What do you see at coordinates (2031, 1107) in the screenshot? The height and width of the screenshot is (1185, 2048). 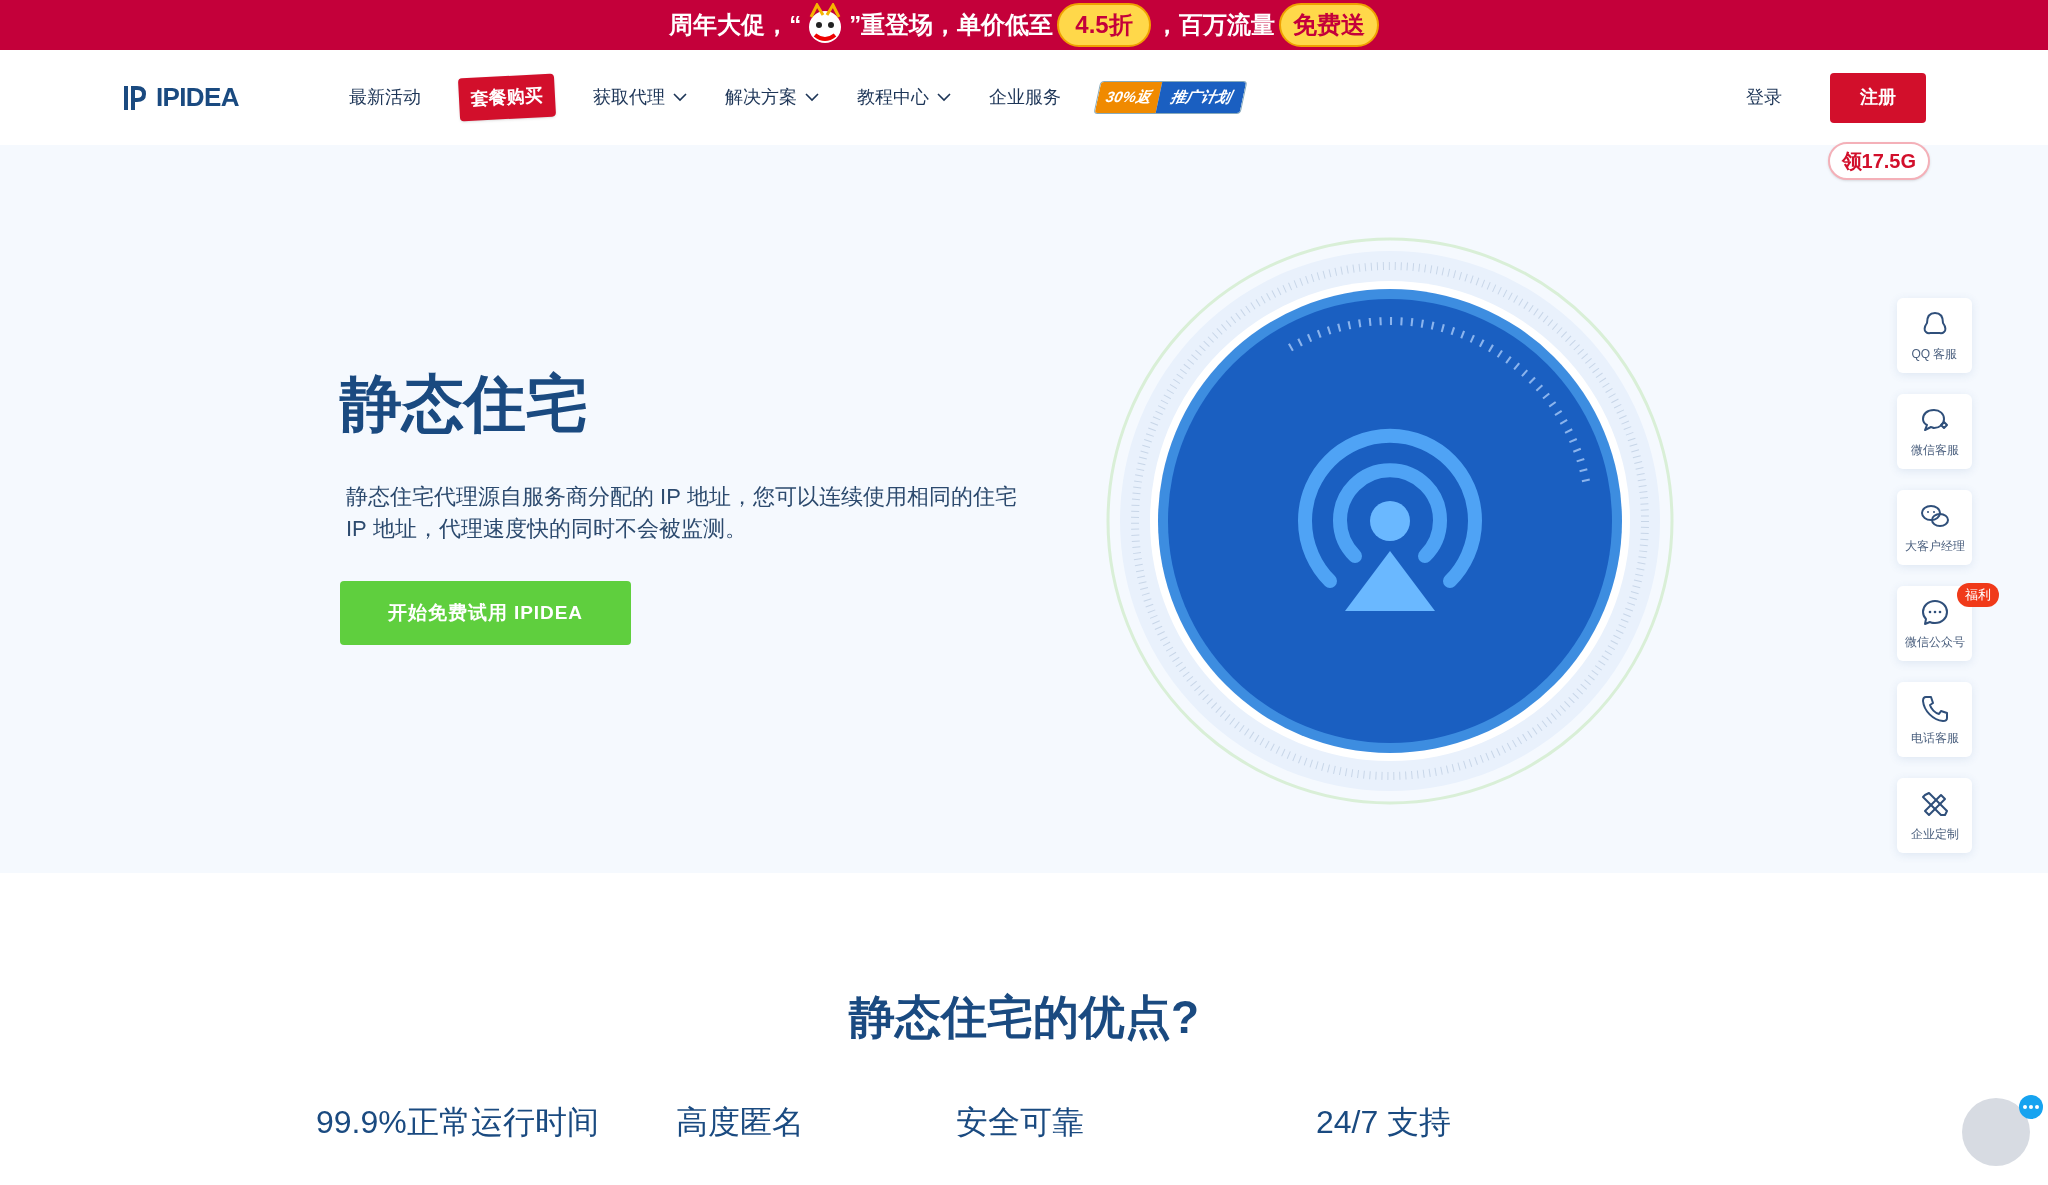 I see `chat-bubble-icon` at bounding box center [2031, 1107].